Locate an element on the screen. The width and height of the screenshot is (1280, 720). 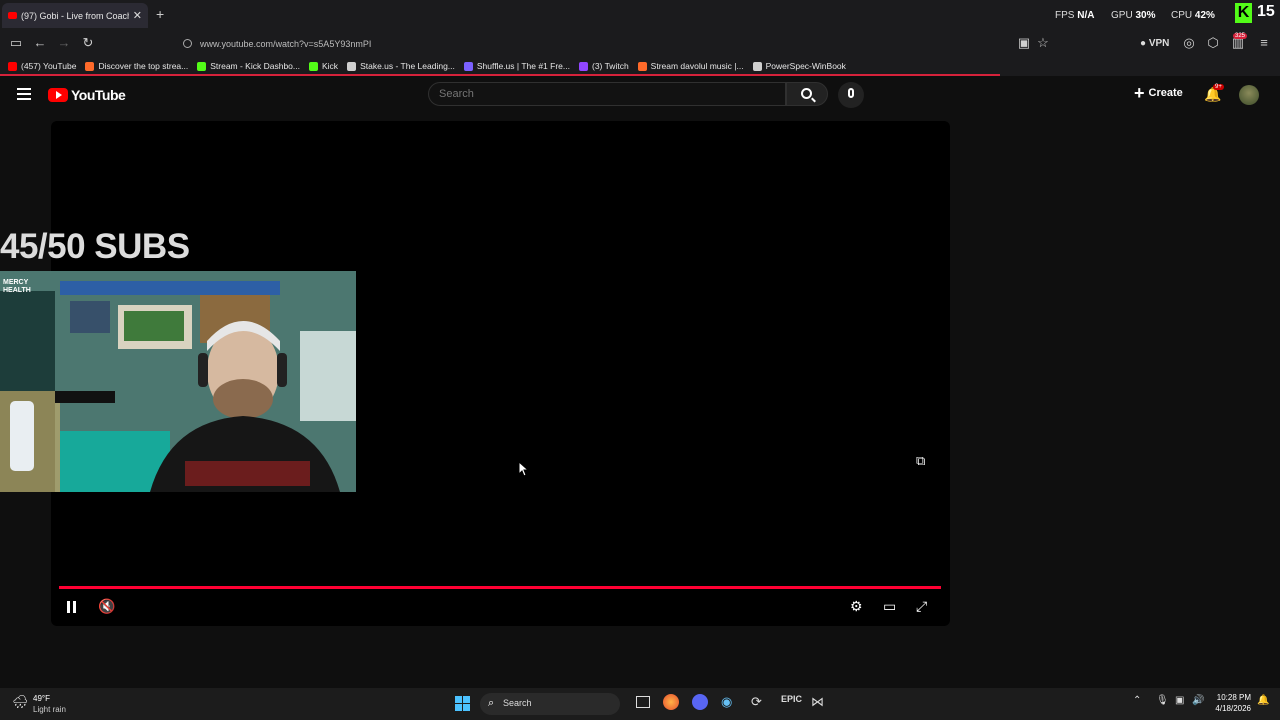
taskbar-time: 10:28 PM is located at coordinates (1232, 697).